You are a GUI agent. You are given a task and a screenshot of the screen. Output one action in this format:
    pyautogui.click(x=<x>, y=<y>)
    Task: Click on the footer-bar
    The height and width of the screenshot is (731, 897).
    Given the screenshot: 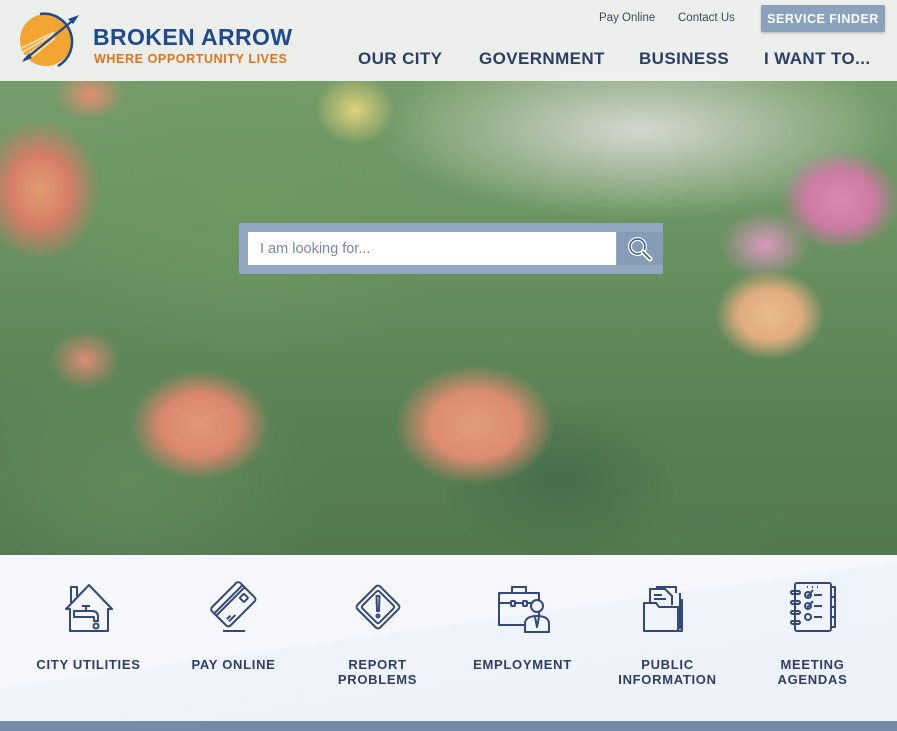 What is the action you would take?
    pyautogui.click(x=448, y=726)
    